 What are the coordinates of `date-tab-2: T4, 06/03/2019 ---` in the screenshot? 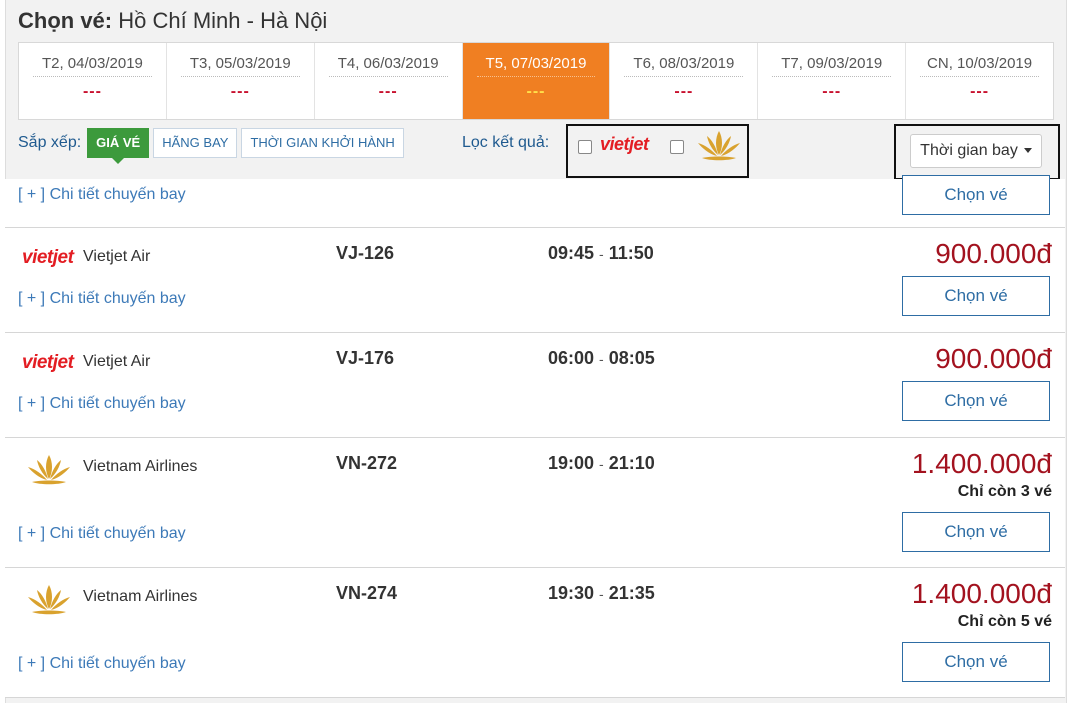 It's located at (389, 81).